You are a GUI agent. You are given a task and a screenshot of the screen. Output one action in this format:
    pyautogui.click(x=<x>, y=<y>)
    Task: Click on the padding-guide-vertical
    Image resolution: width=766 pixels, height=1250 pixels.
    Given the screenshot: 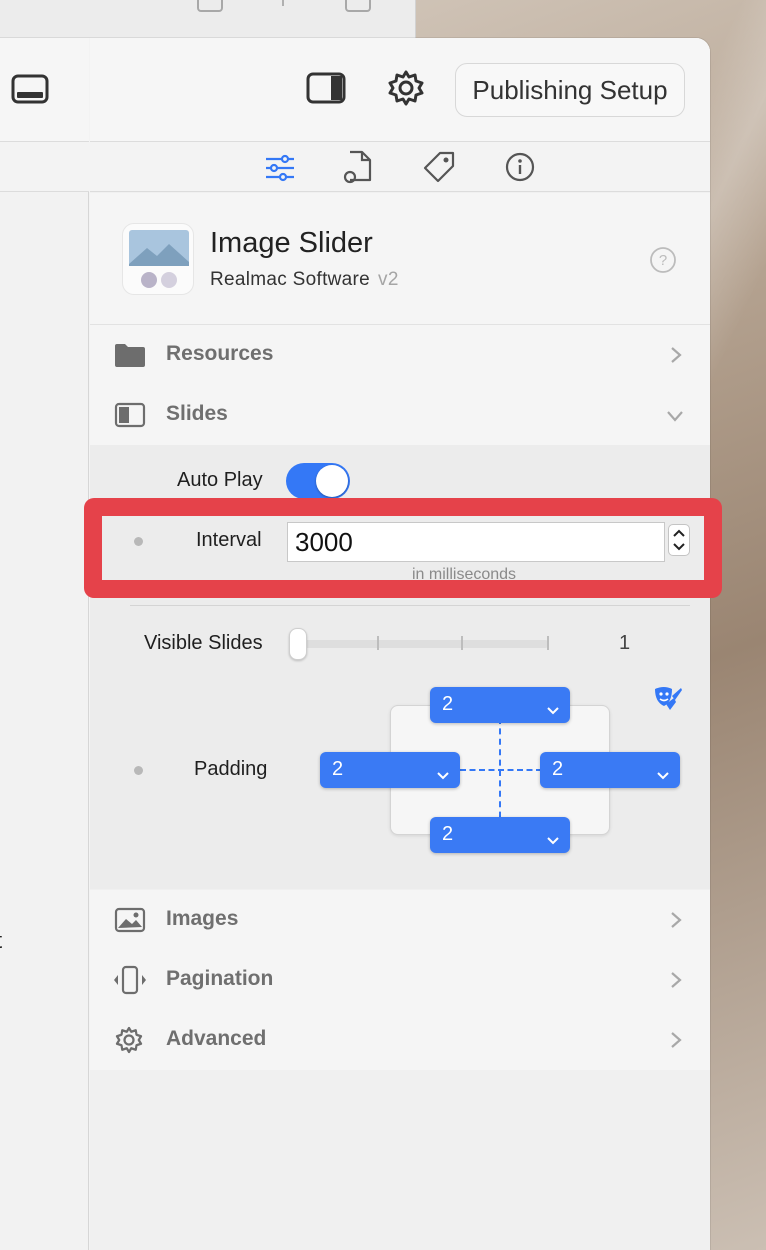 What is the action you would take?
    pyautogui.click(x=500, y=773)
    